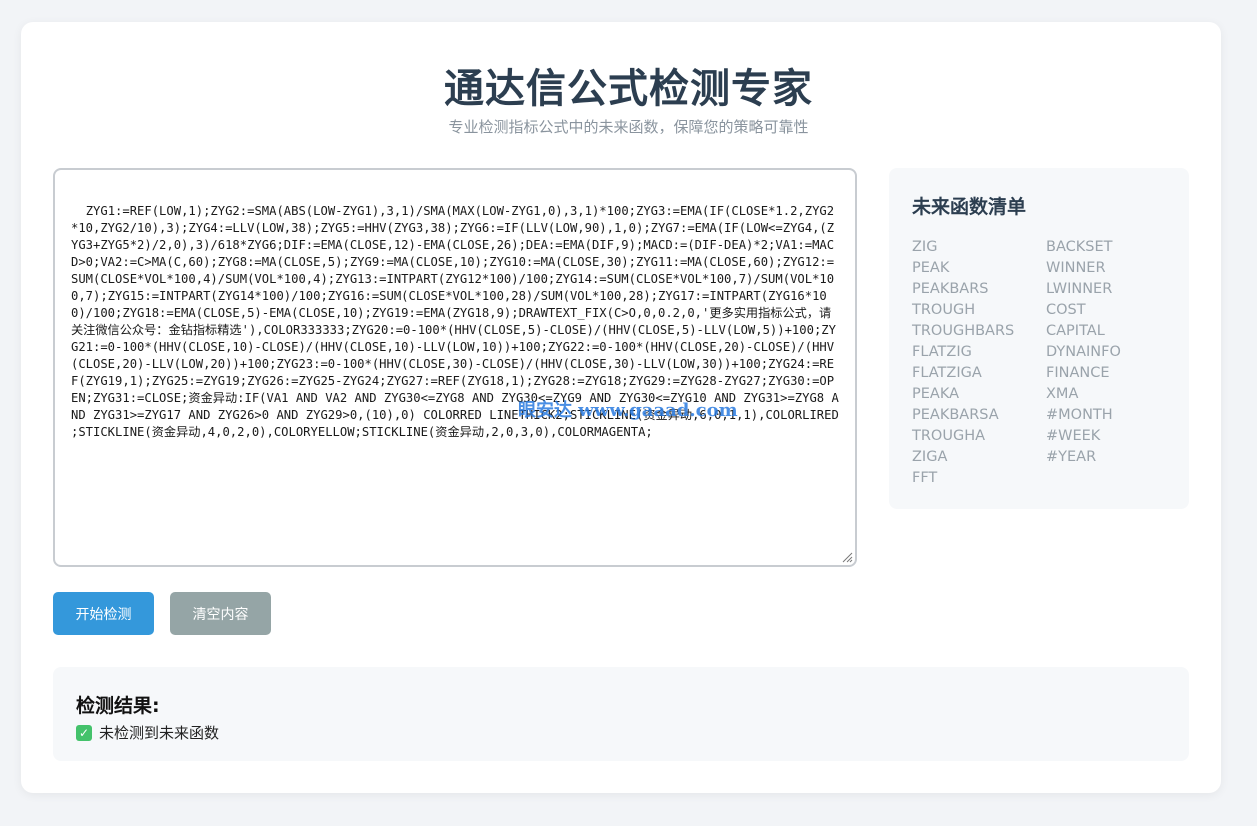 The height and width of the screenshot is (826, 1257). I want to click on function-item: WINNER, so click(1076, 268).